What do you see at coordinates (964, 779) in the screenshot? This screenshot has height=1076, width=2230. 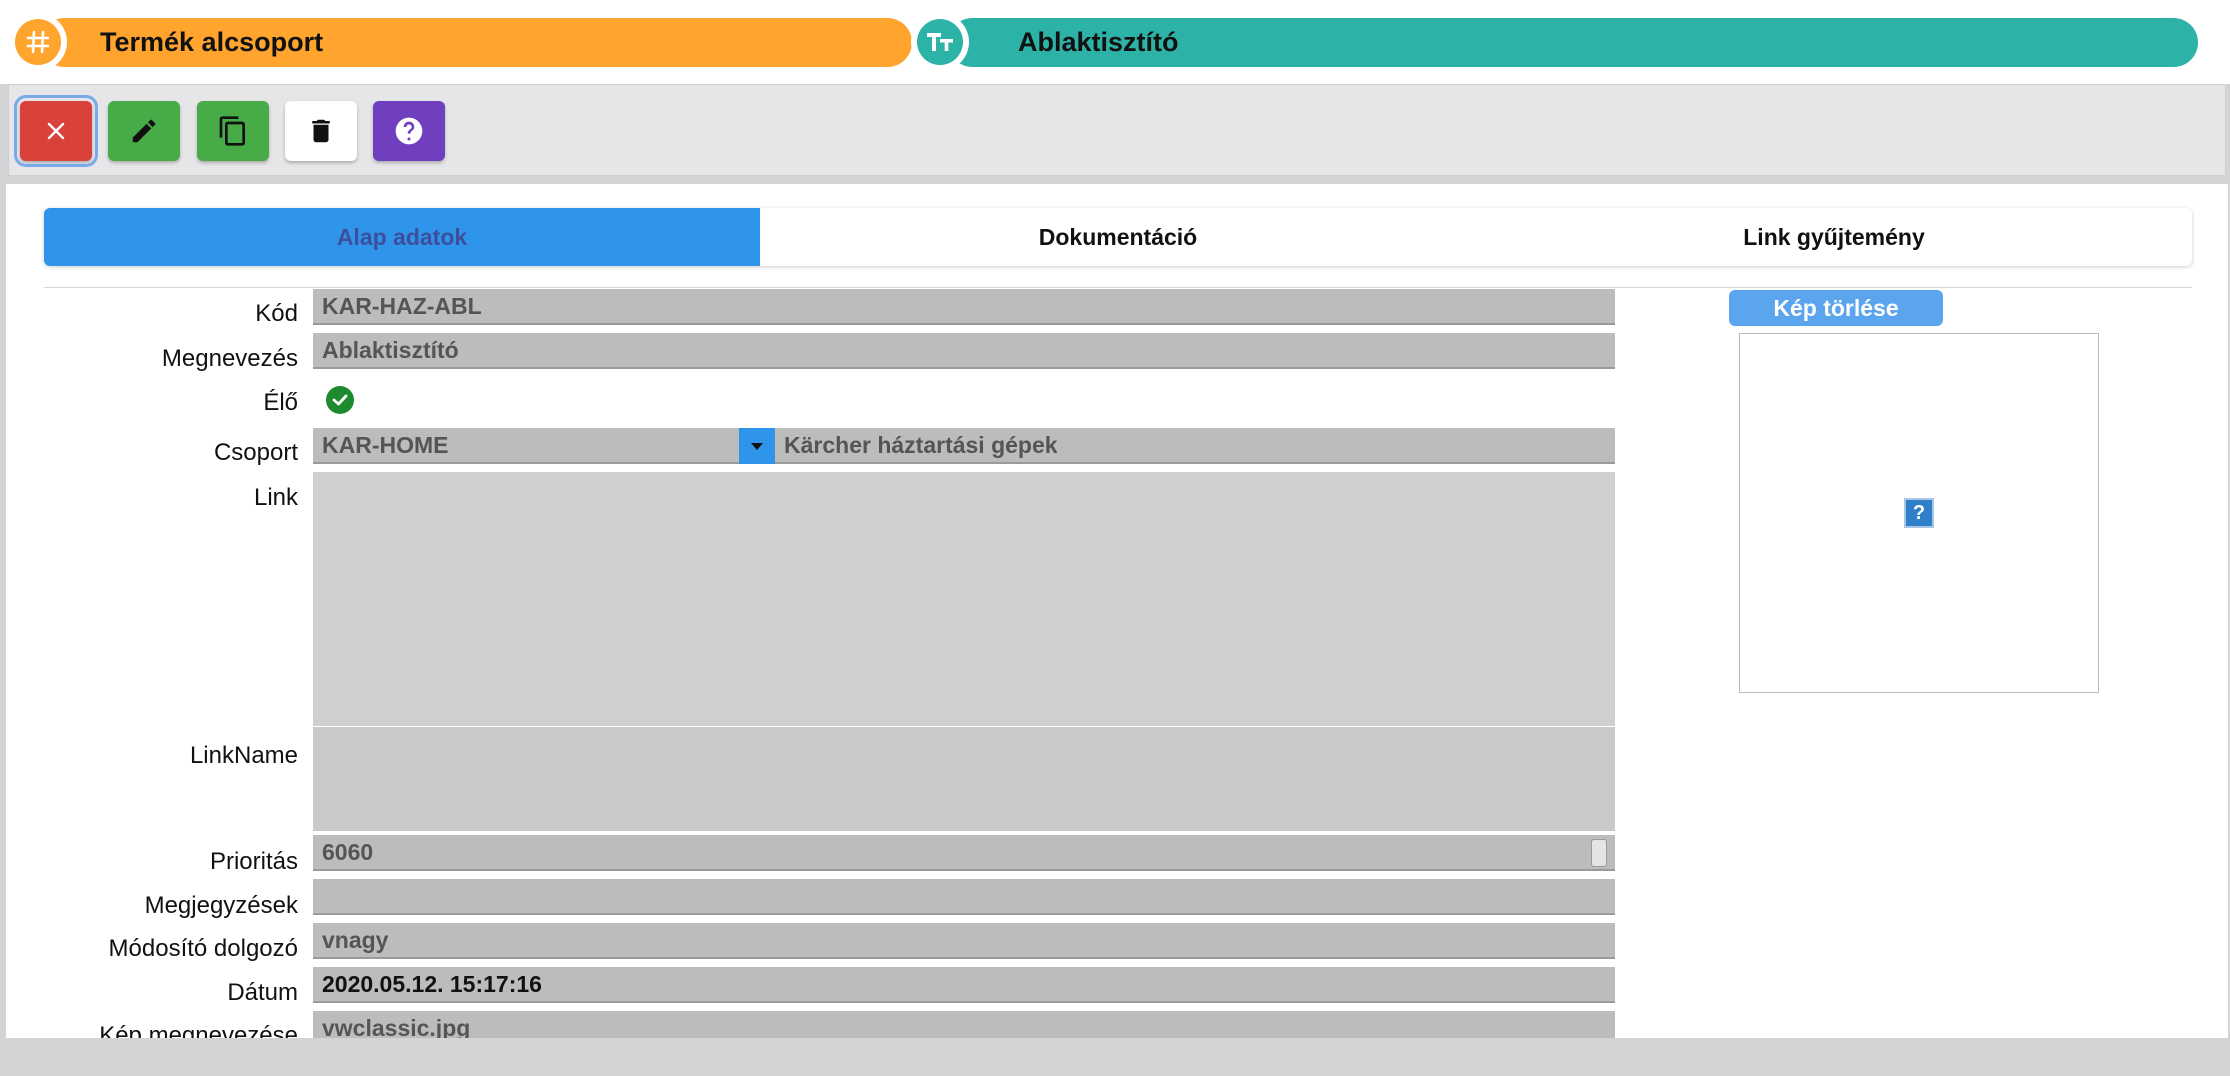 I see `linkname-textarea` at bounding box center [964, 779].